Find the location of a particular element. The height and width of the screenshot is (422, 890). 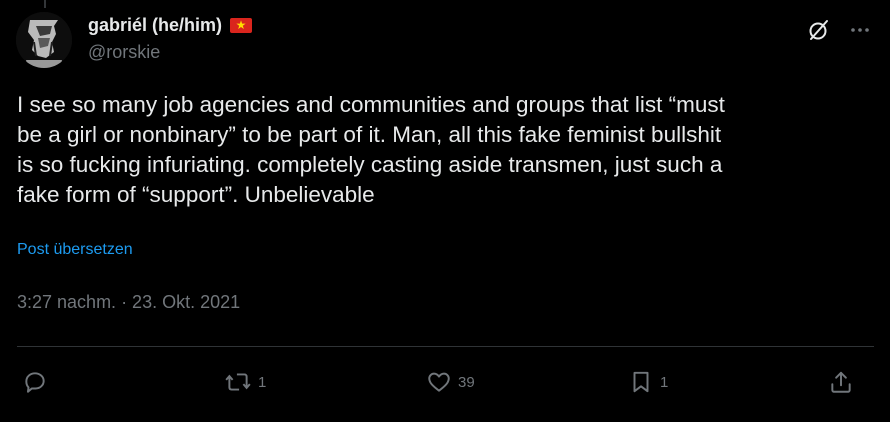

author-handle: @rorskie is located at coordinates (170, 52).